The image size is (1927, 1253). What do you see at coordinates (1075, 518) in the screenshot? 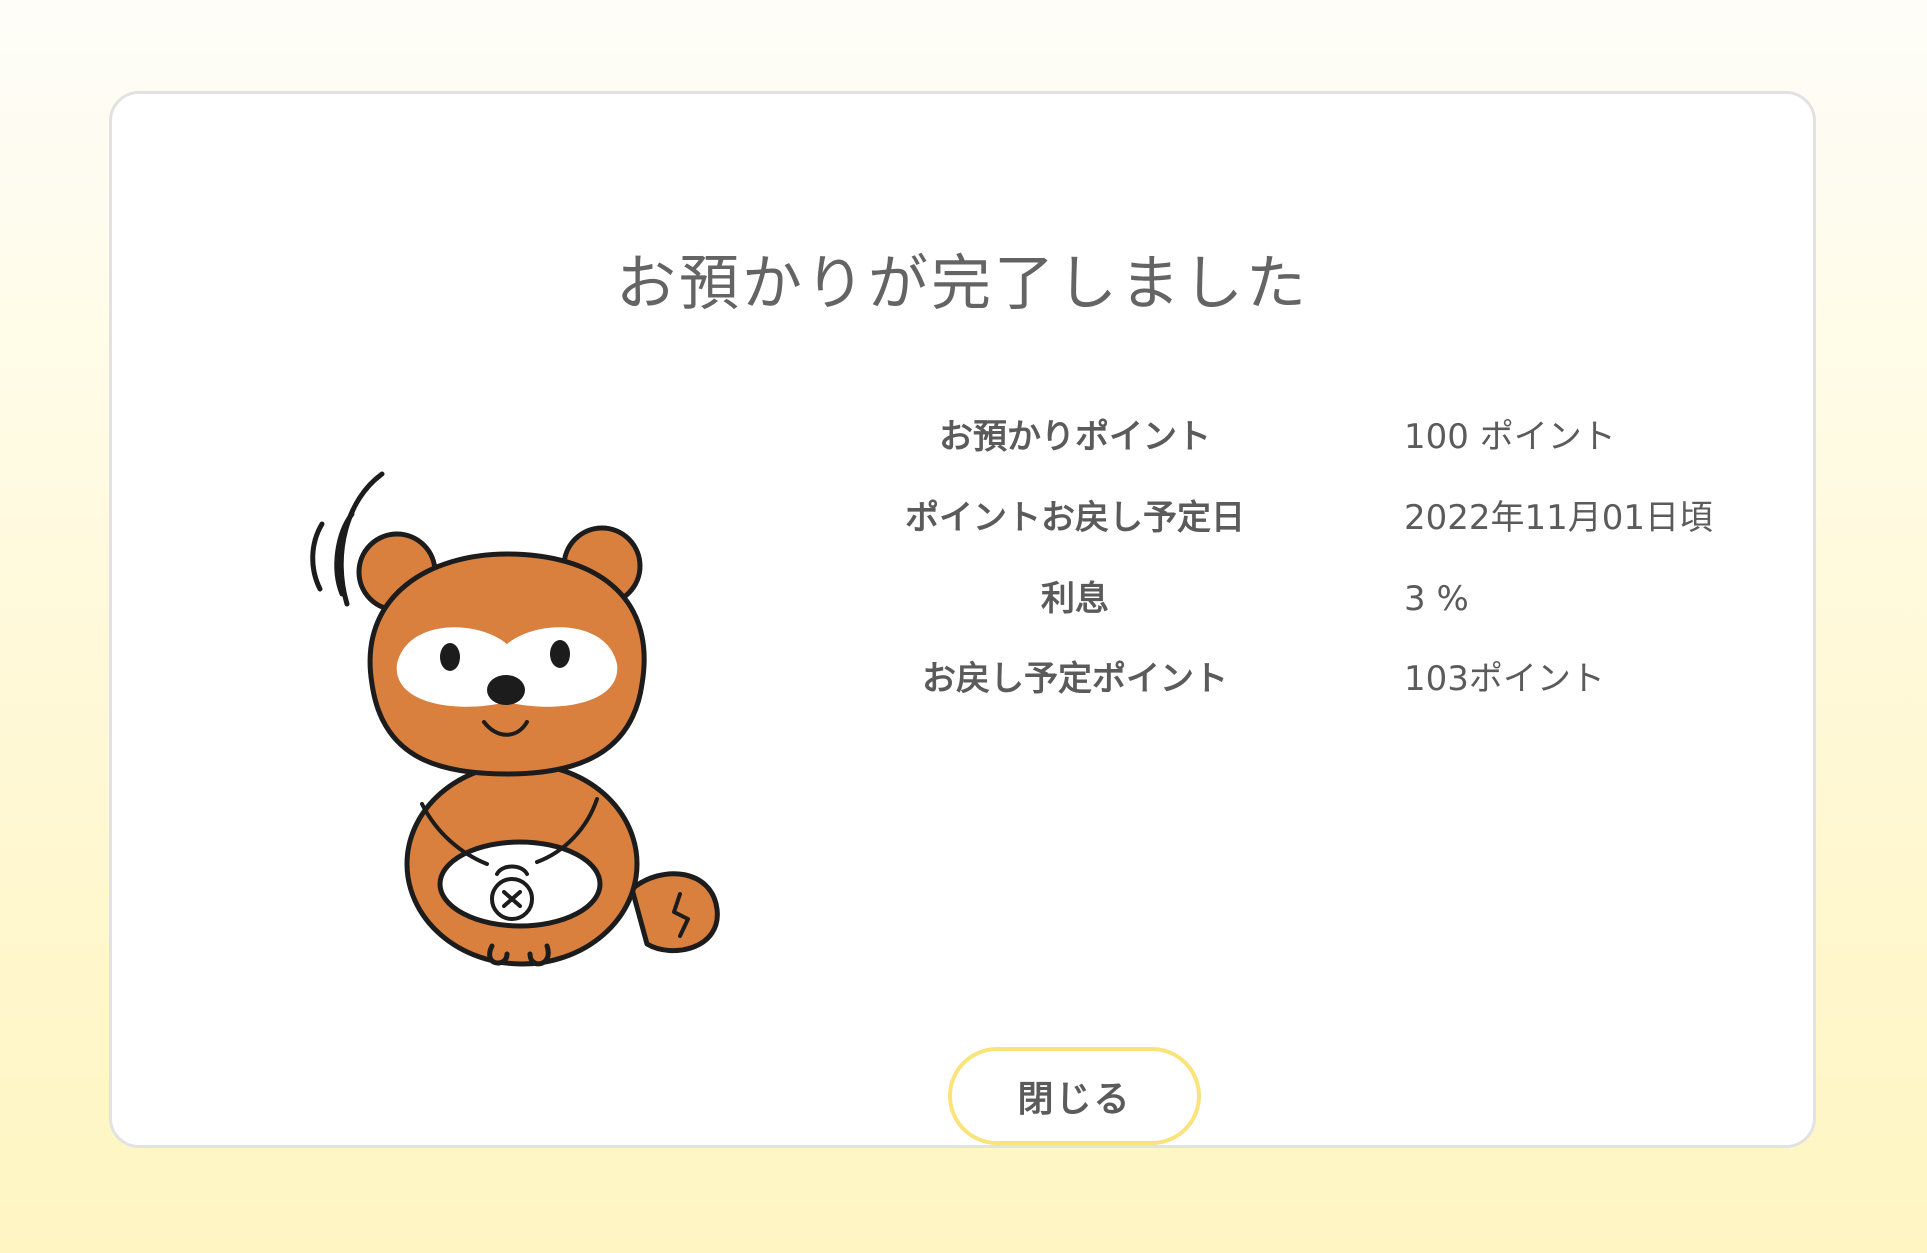
I see `return-date-label: ポイントお戻し予定日` at bounding box center [1075, 518].